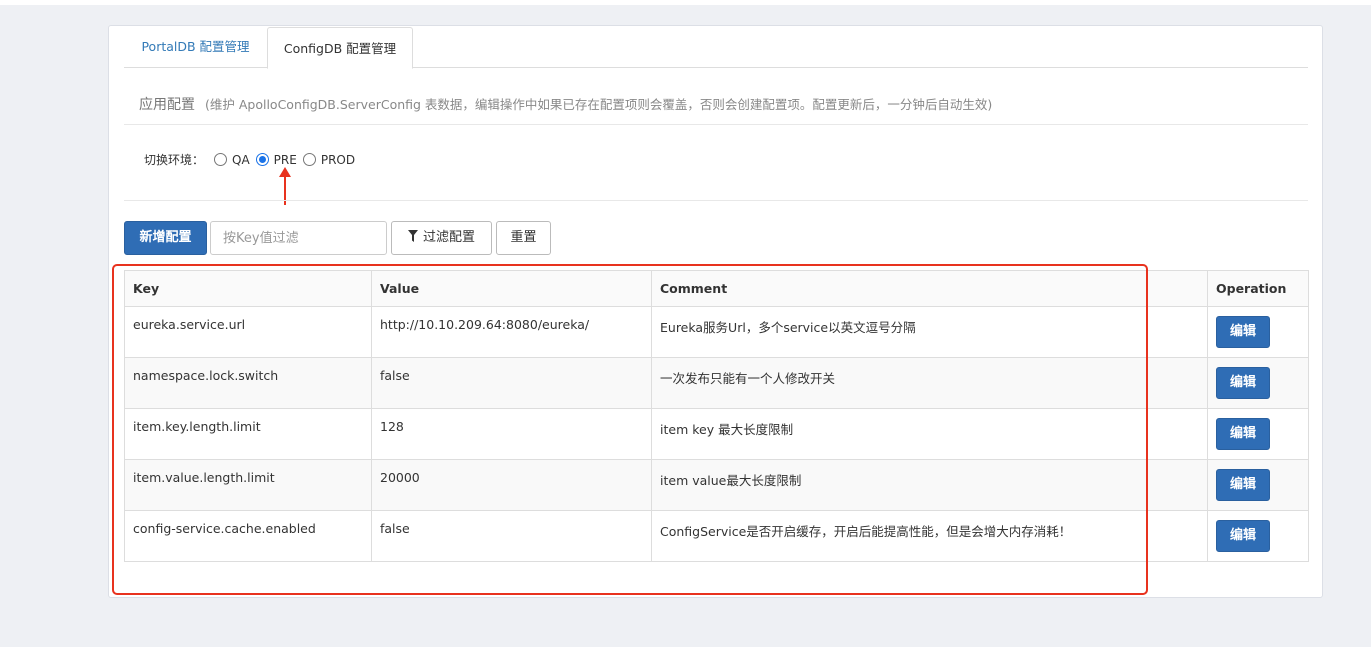 Image resolution: width=1371 pixels, height=647 pixels. Describe the element at coordinates (309, 159) in the screenshot. I see `radio-prod` at that location.